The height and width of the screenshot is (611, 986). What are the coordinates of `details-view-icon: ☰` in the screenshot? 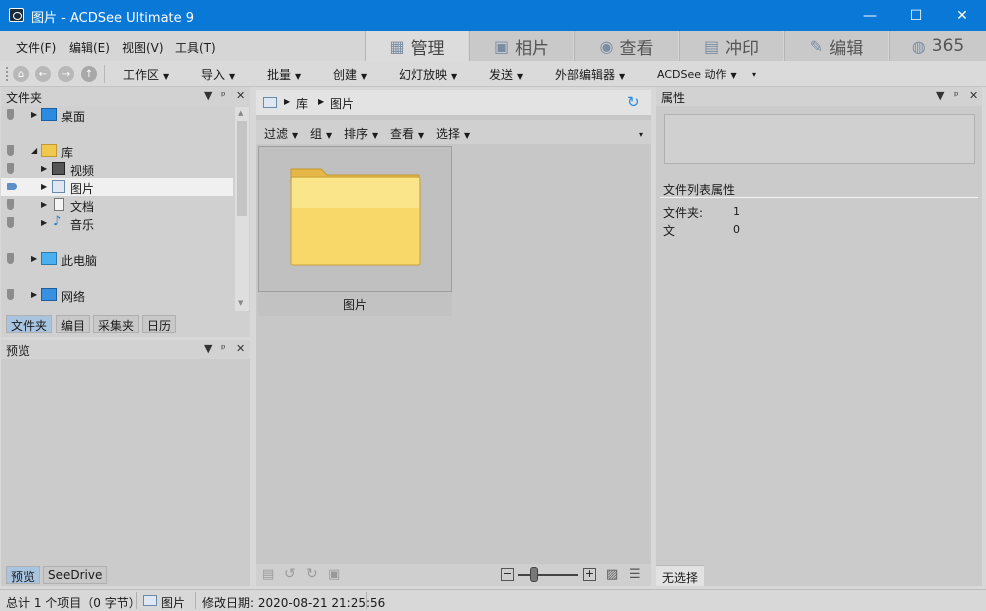 It's located at (635, 574).